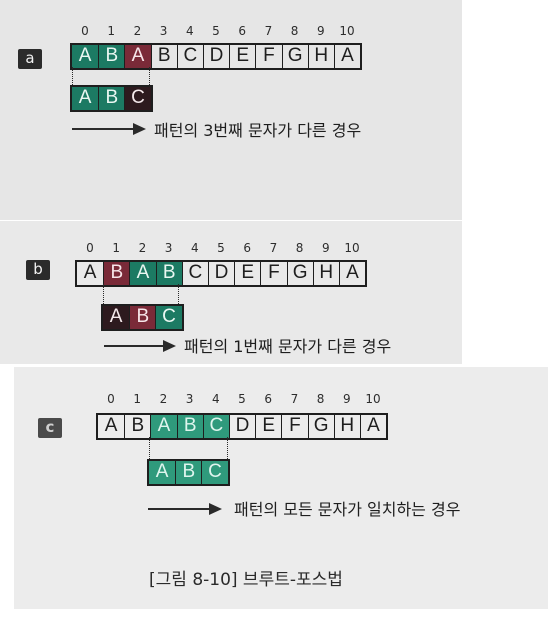 Image resolution: width=556 pixels, height=617 pixels. I want to click on panel-b-arrow, so click(140, 346).